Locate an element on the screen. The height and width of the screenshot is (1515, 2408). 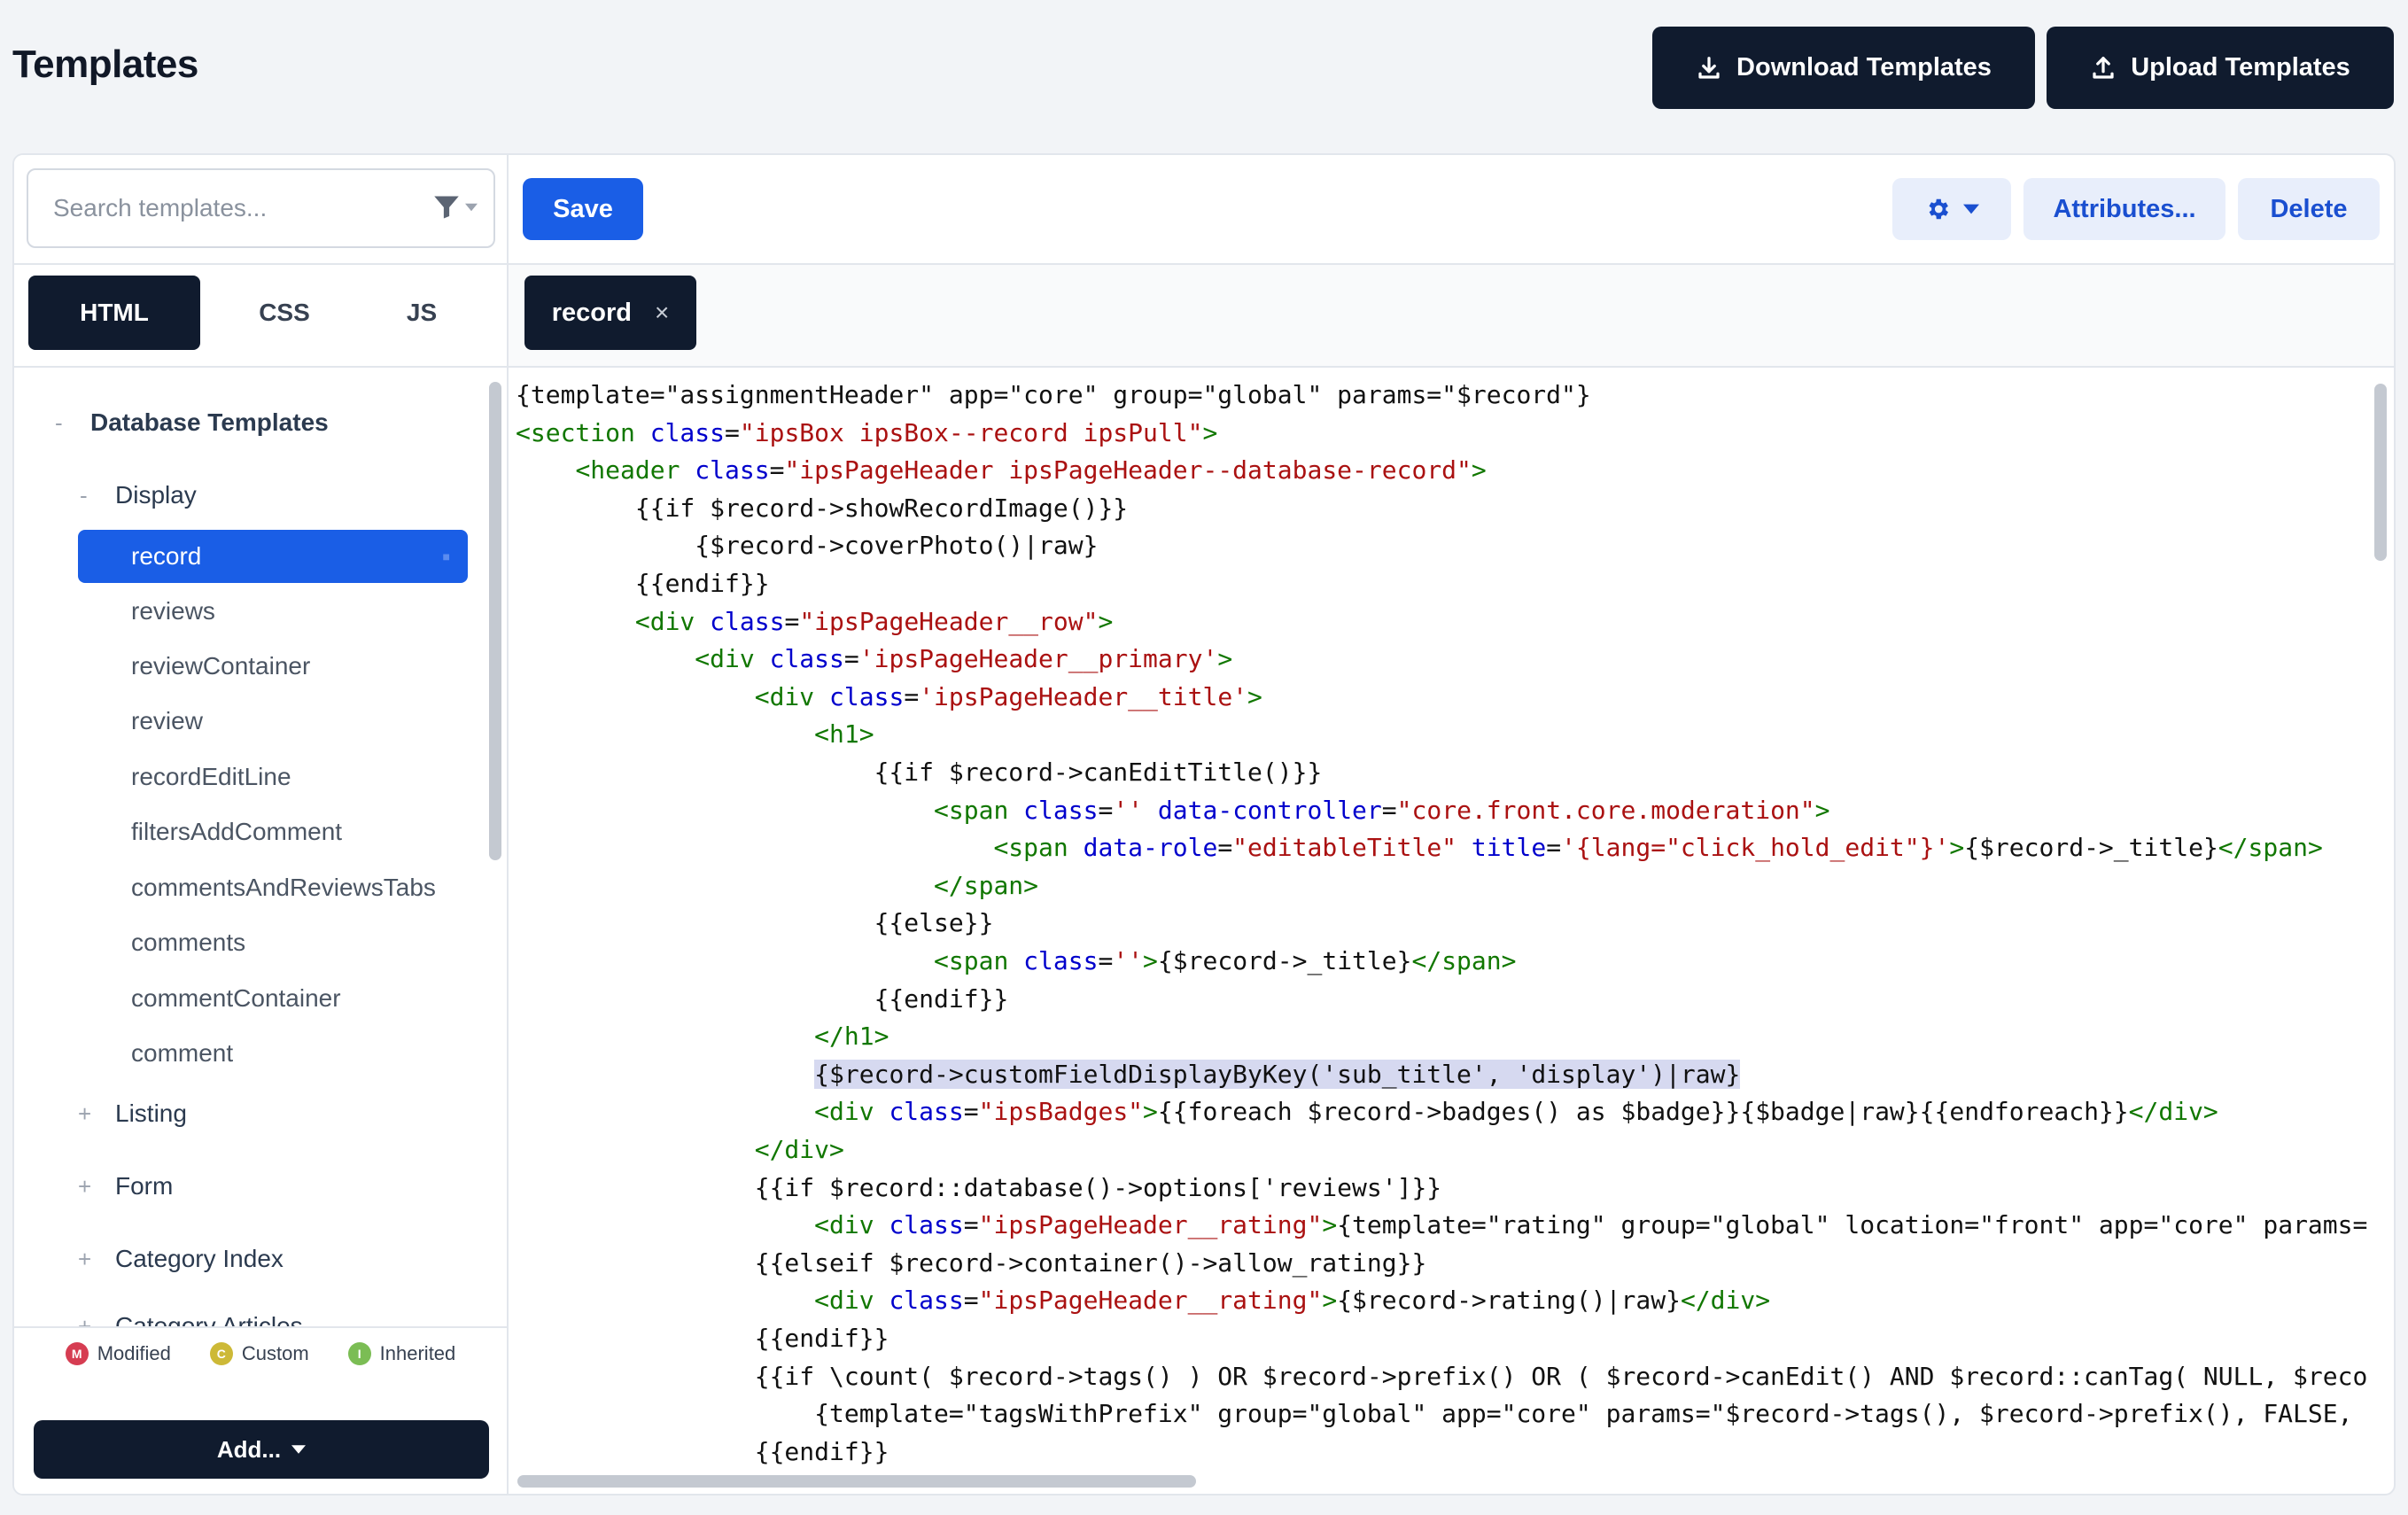
open-file-tabs: record × is located at coordinates (1451, 315).